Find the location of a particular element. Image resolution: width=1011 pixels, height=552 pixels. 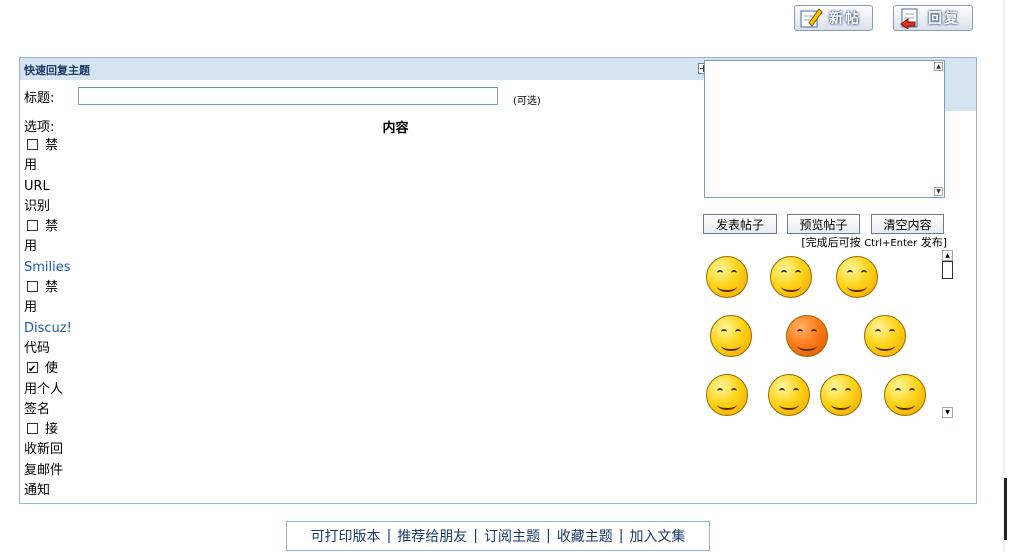

option-1-line: Smilies is located at coordinates (48, 268).